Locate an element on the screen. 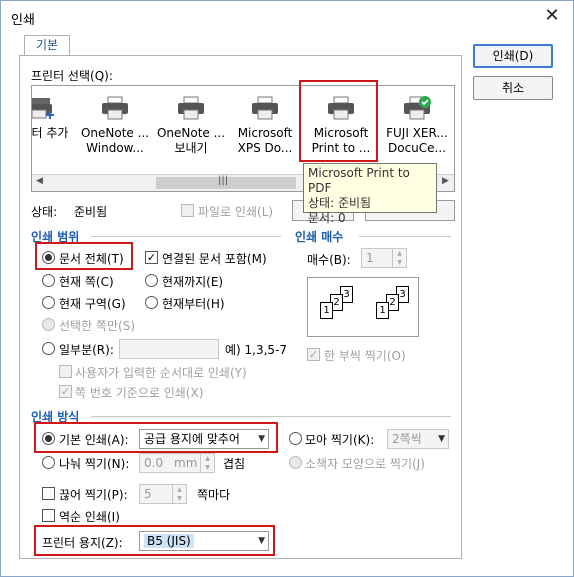 The image size is (574, 577). some-pages-label: 일부분(R): is located at coordinates (86, 350).